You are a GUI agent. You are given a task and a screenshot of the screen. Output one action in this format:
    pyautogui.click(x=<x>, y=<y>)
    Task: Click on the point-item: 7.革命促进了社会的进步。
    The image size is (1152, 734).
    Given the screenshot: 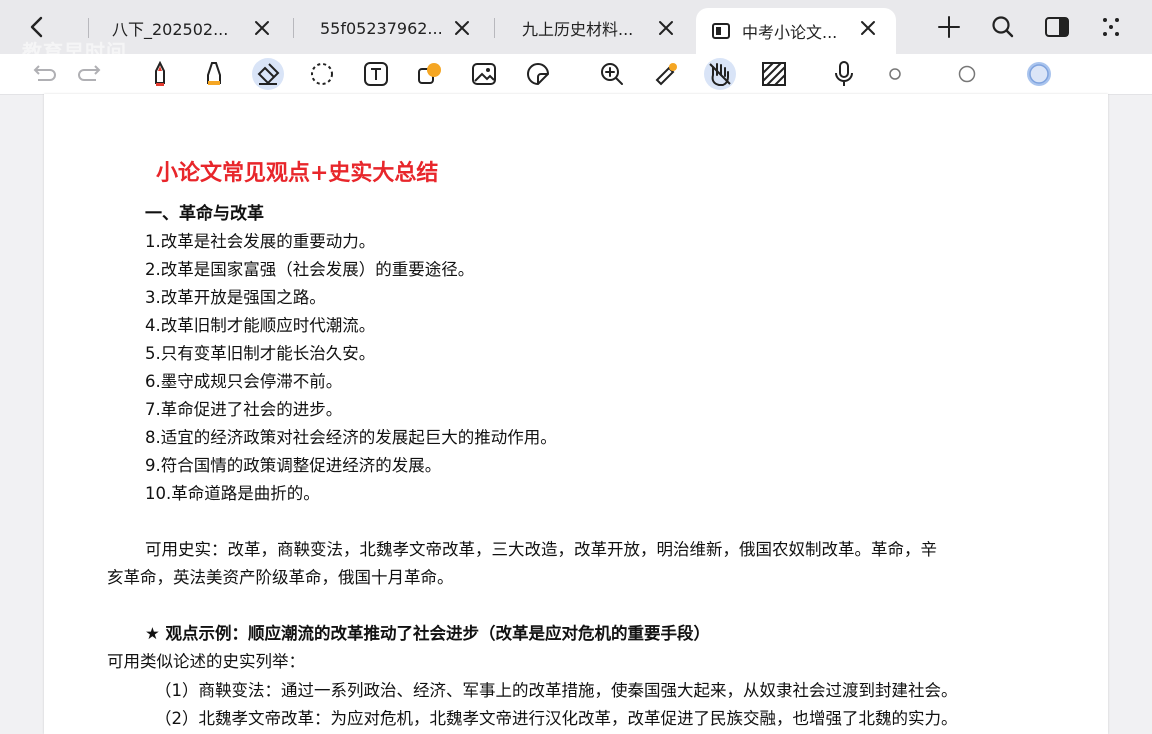 What is the action you would take?
    pyautogui.click(x=244, y=409)
    